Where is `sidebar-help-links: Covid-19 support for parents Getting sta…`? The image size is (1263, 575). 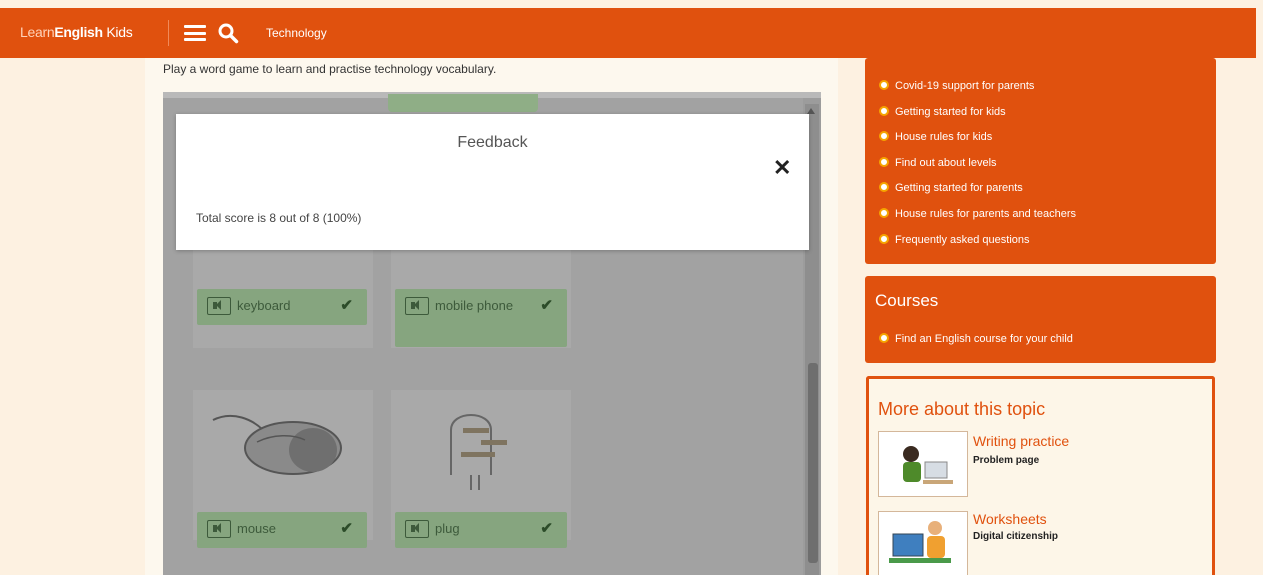 sidebar-help-links: Covid-19 support for parents Getting sta… is located at coordinates (1040, 161).